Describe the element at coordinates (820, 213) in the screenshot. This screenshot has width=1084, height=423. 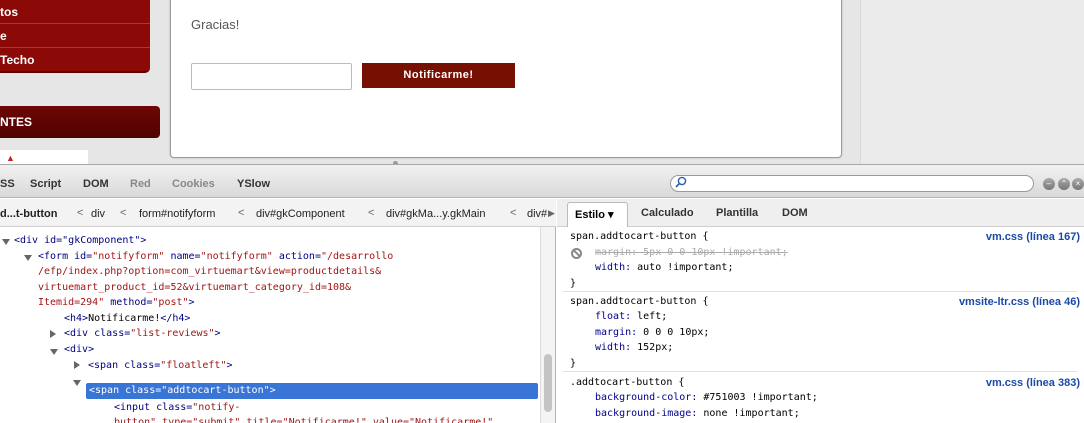
I see `side-panel-tabs: Estilo ▾ Calculado Plantilla DOM` at that location.